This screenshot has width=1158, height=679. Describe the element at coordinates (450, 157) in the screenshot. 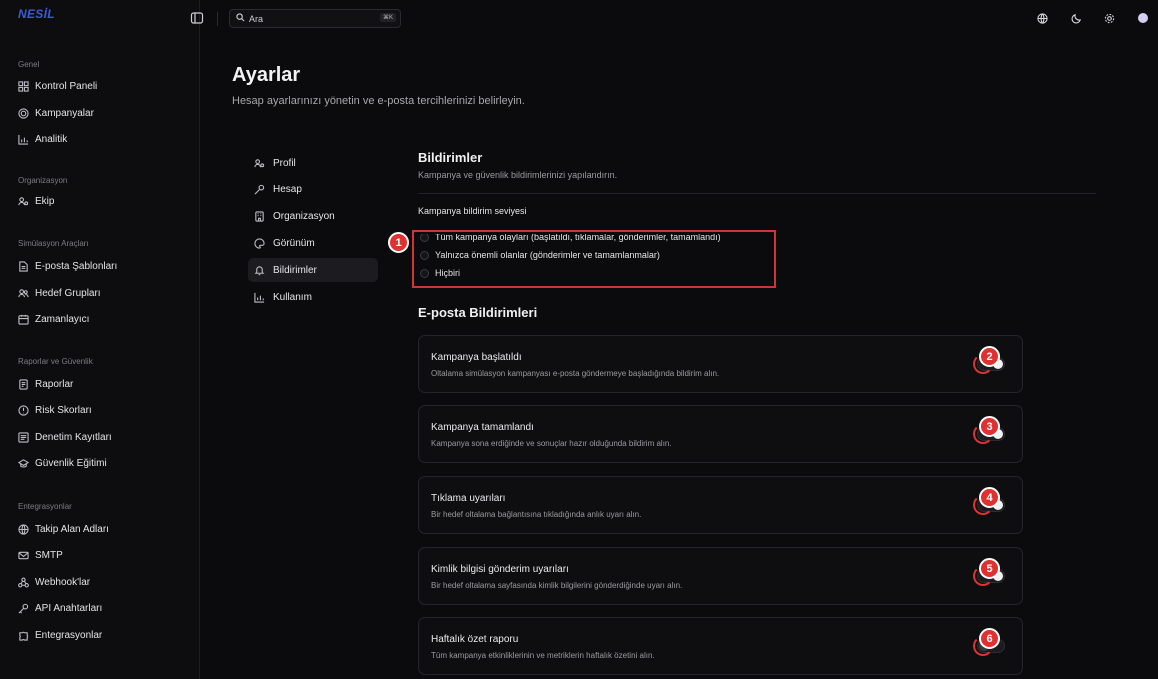

I see `notifications-title: Bildirimler` at that location.